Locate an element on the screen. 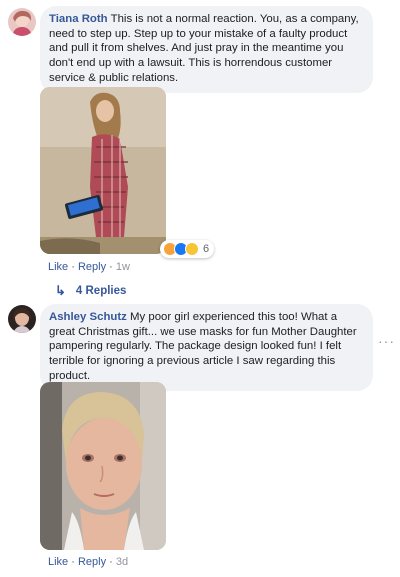  comment-author-1: Tiana Roth is located at coordinates (78, 19).